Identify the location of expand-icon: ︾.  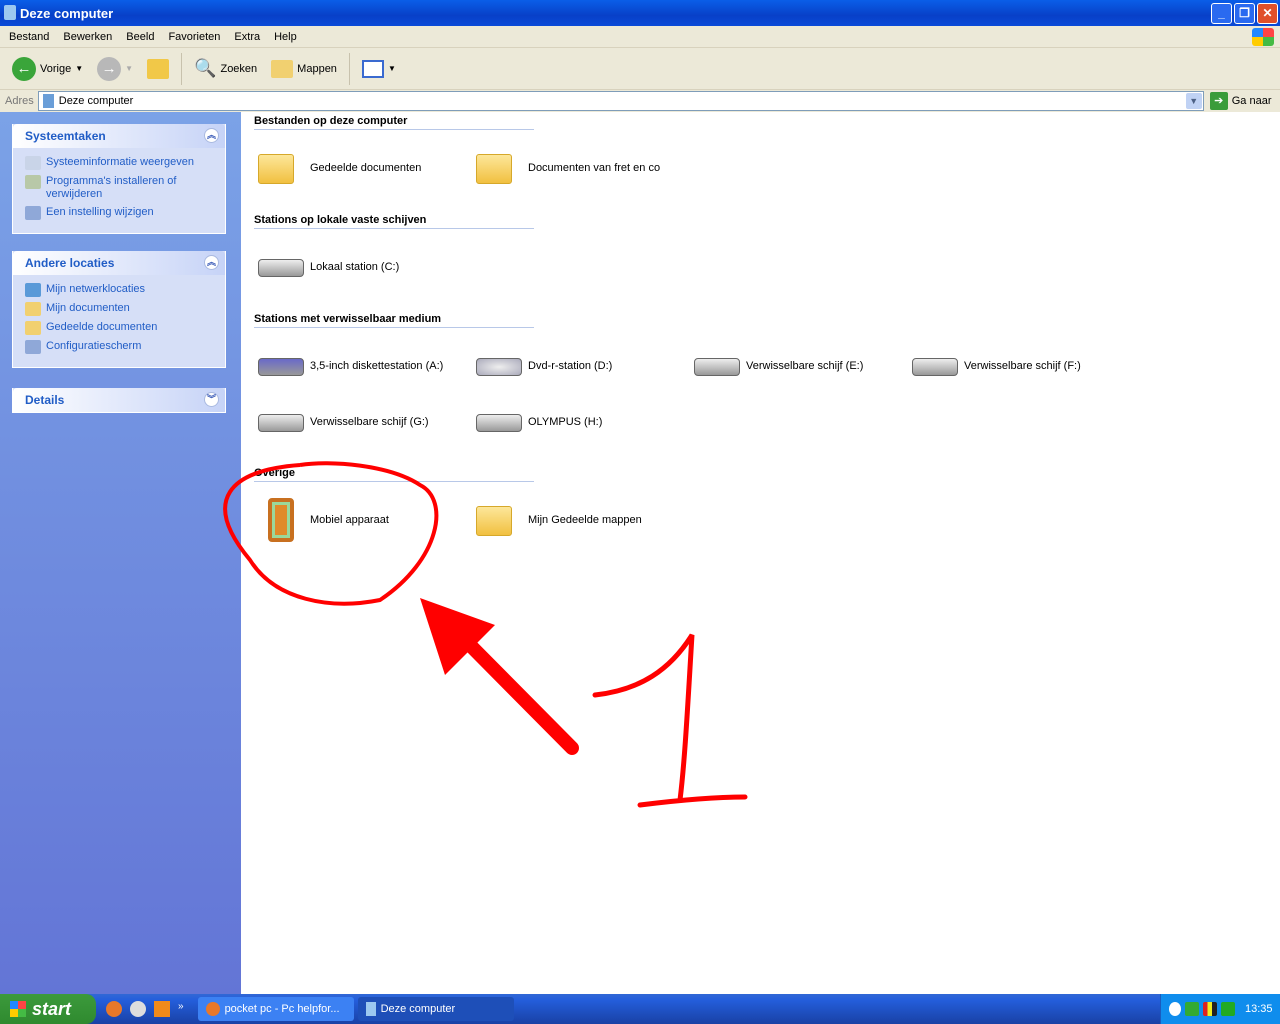
(211, 399).